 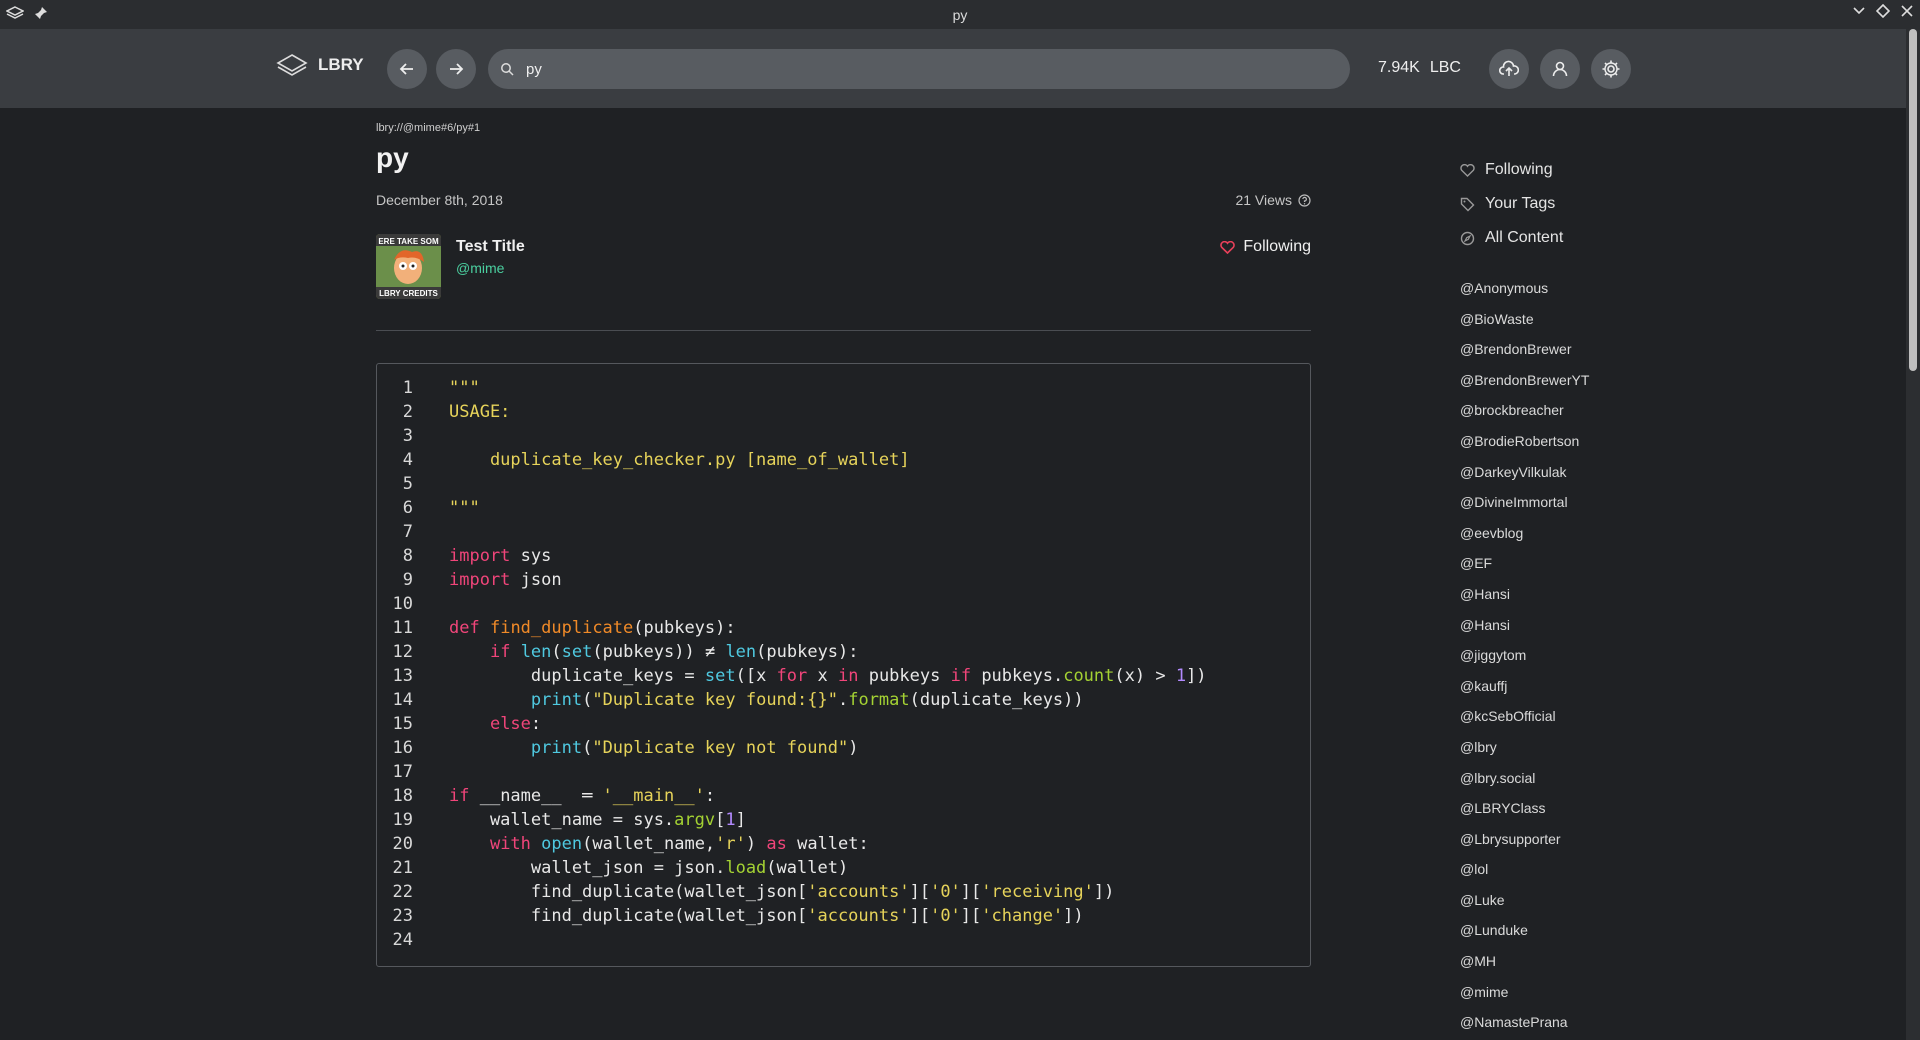 What do you see at coordinates (407, 69) in the screenshot?
I see `back-button` at bounding box center [407, 69].